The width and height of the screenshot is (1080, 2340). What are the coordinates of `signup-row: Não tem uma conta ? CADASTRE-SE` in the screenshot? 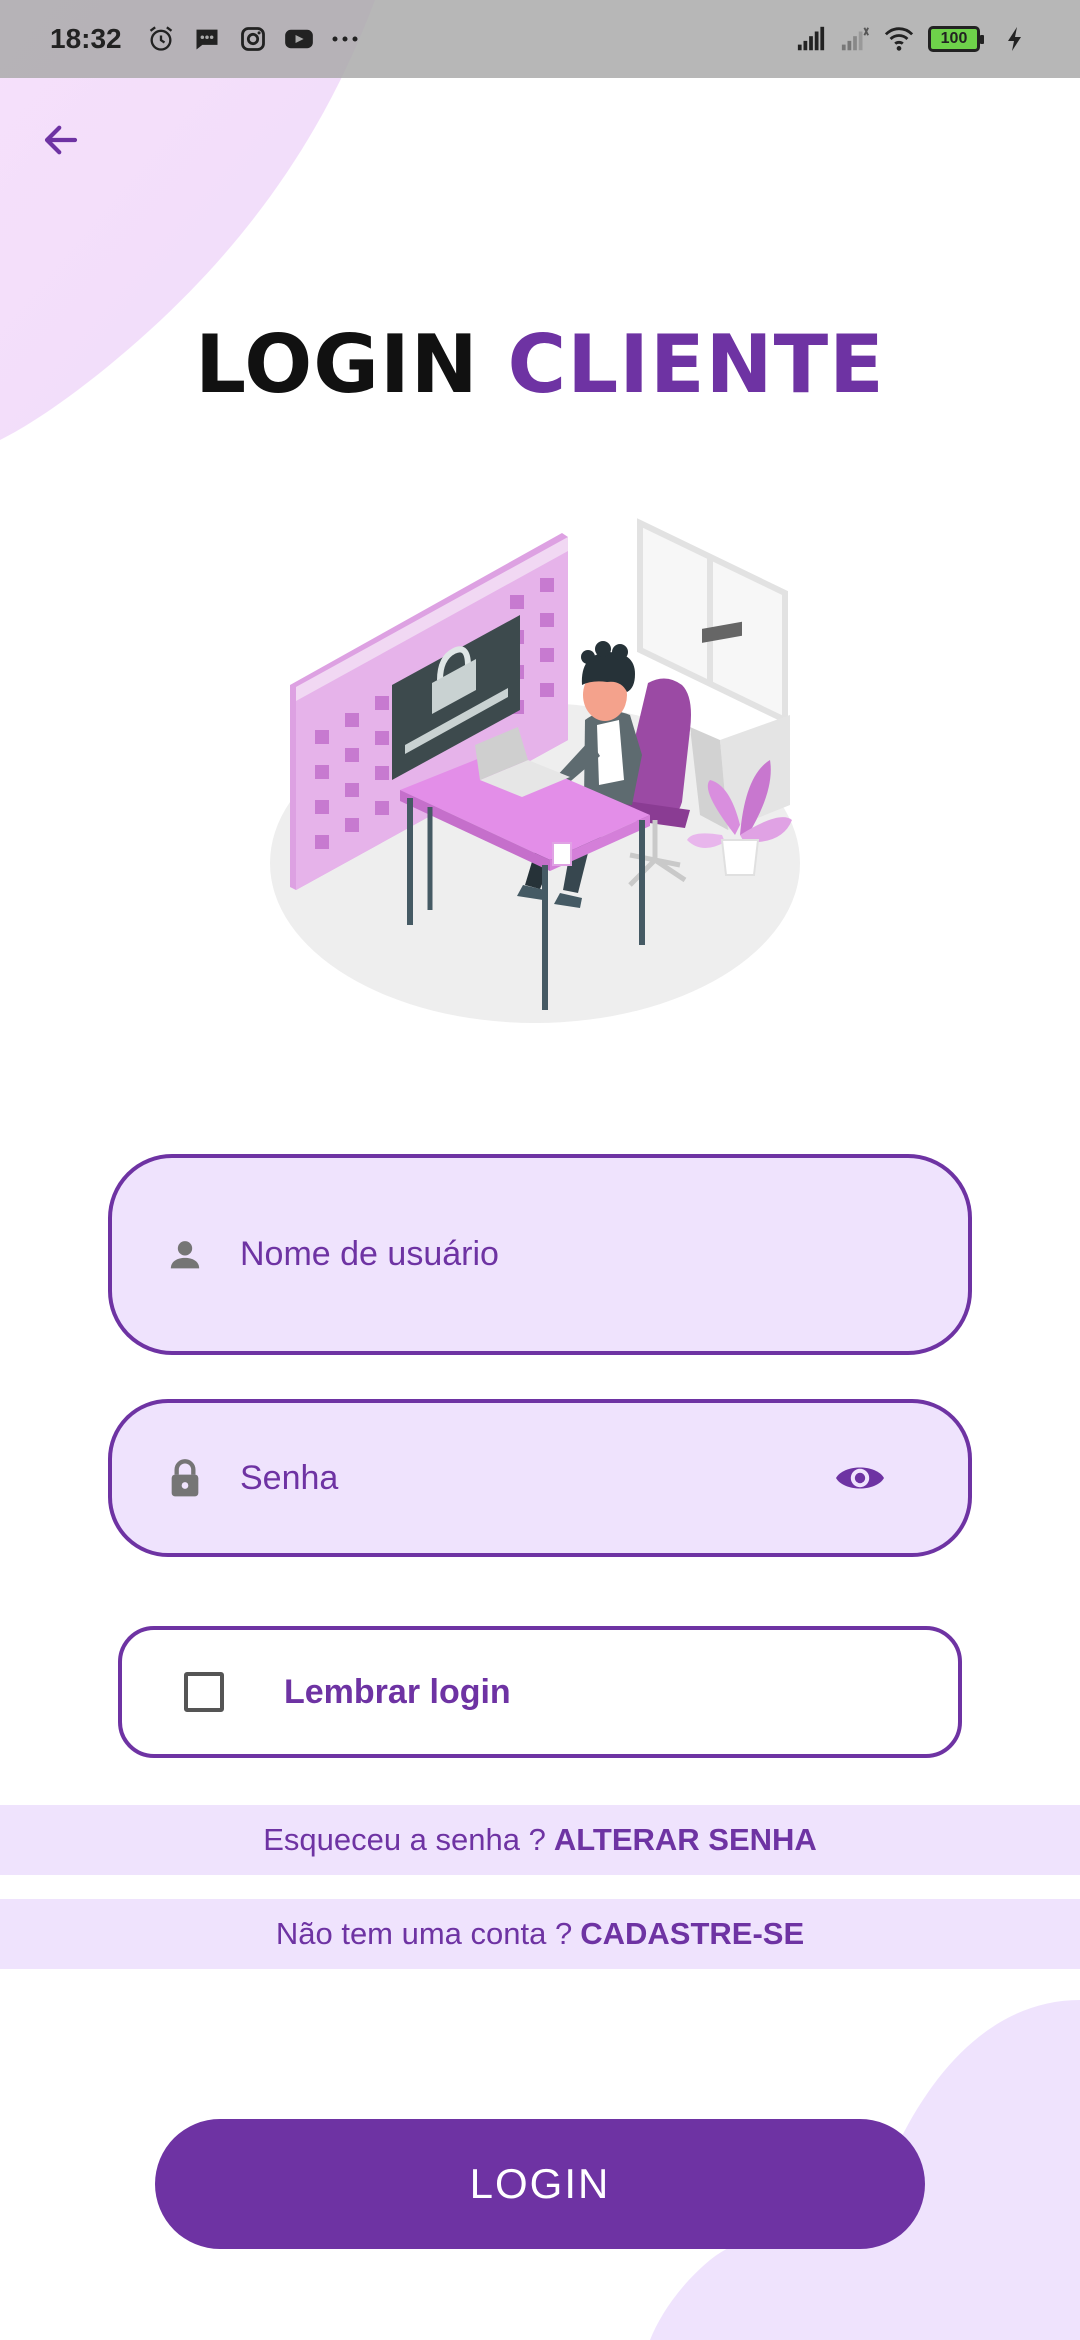 It's located at (540, 1934).